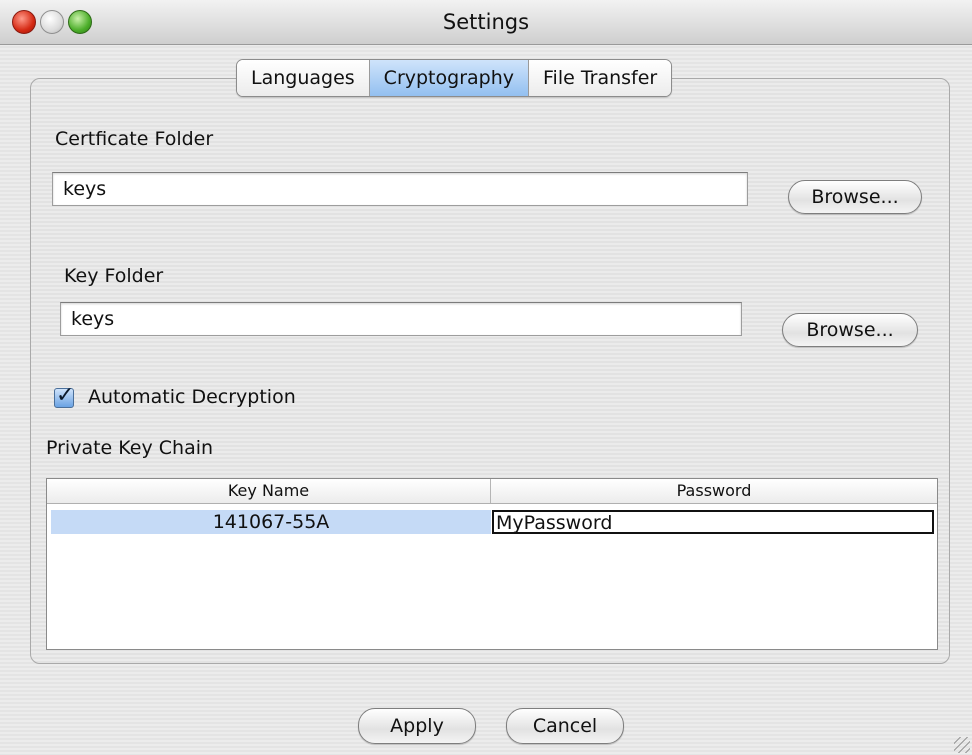 The height and width of the screenshot is (755, 972). I want to click on private-key-chain-label: Private Key Chain, so click(130, 448).